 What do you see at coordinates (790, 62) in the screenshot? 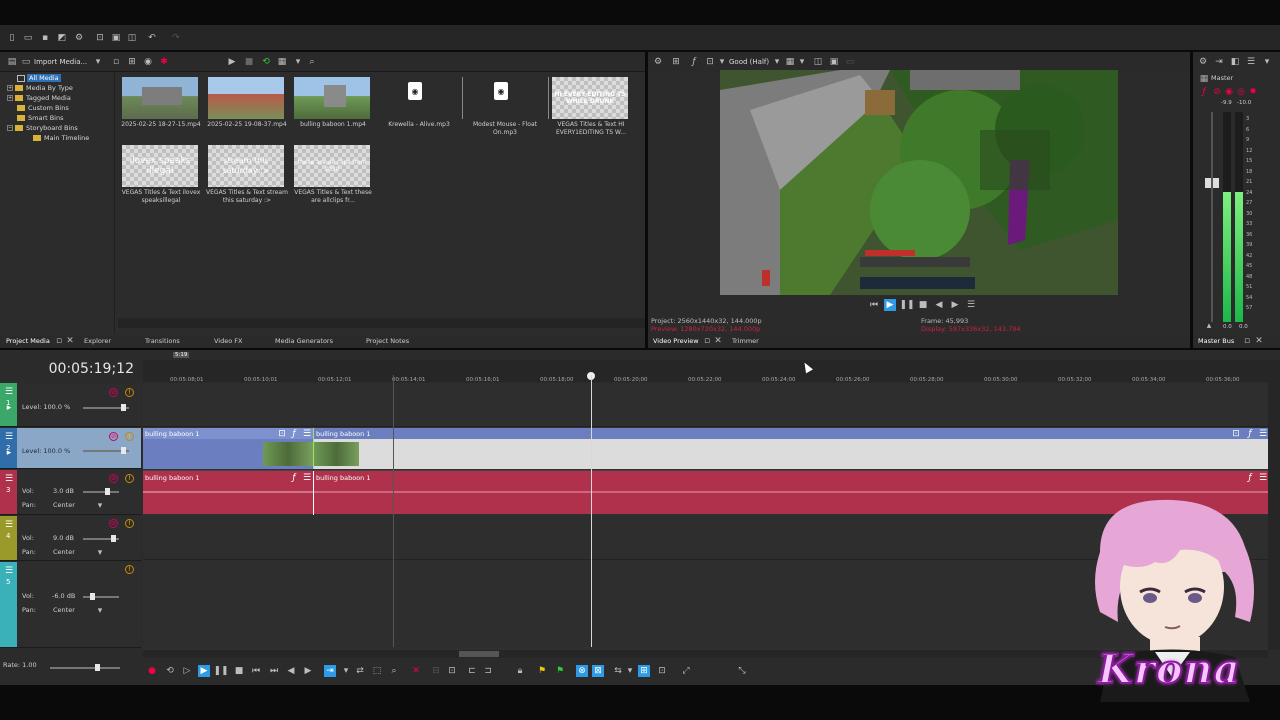
I see `overlays-icon: ▦` at bounding box center [790, 62].